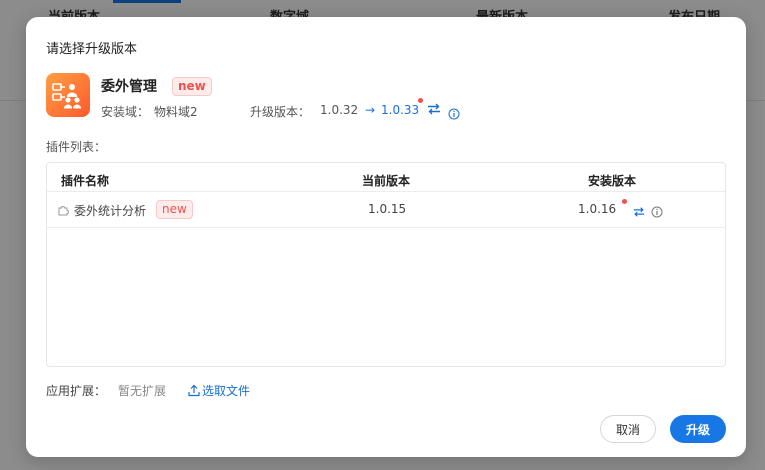  What do you see at coordinates (612, 181) in the screenshot?
I see `column-header-install-version: 安装版本` at bounding box center [612, 181].